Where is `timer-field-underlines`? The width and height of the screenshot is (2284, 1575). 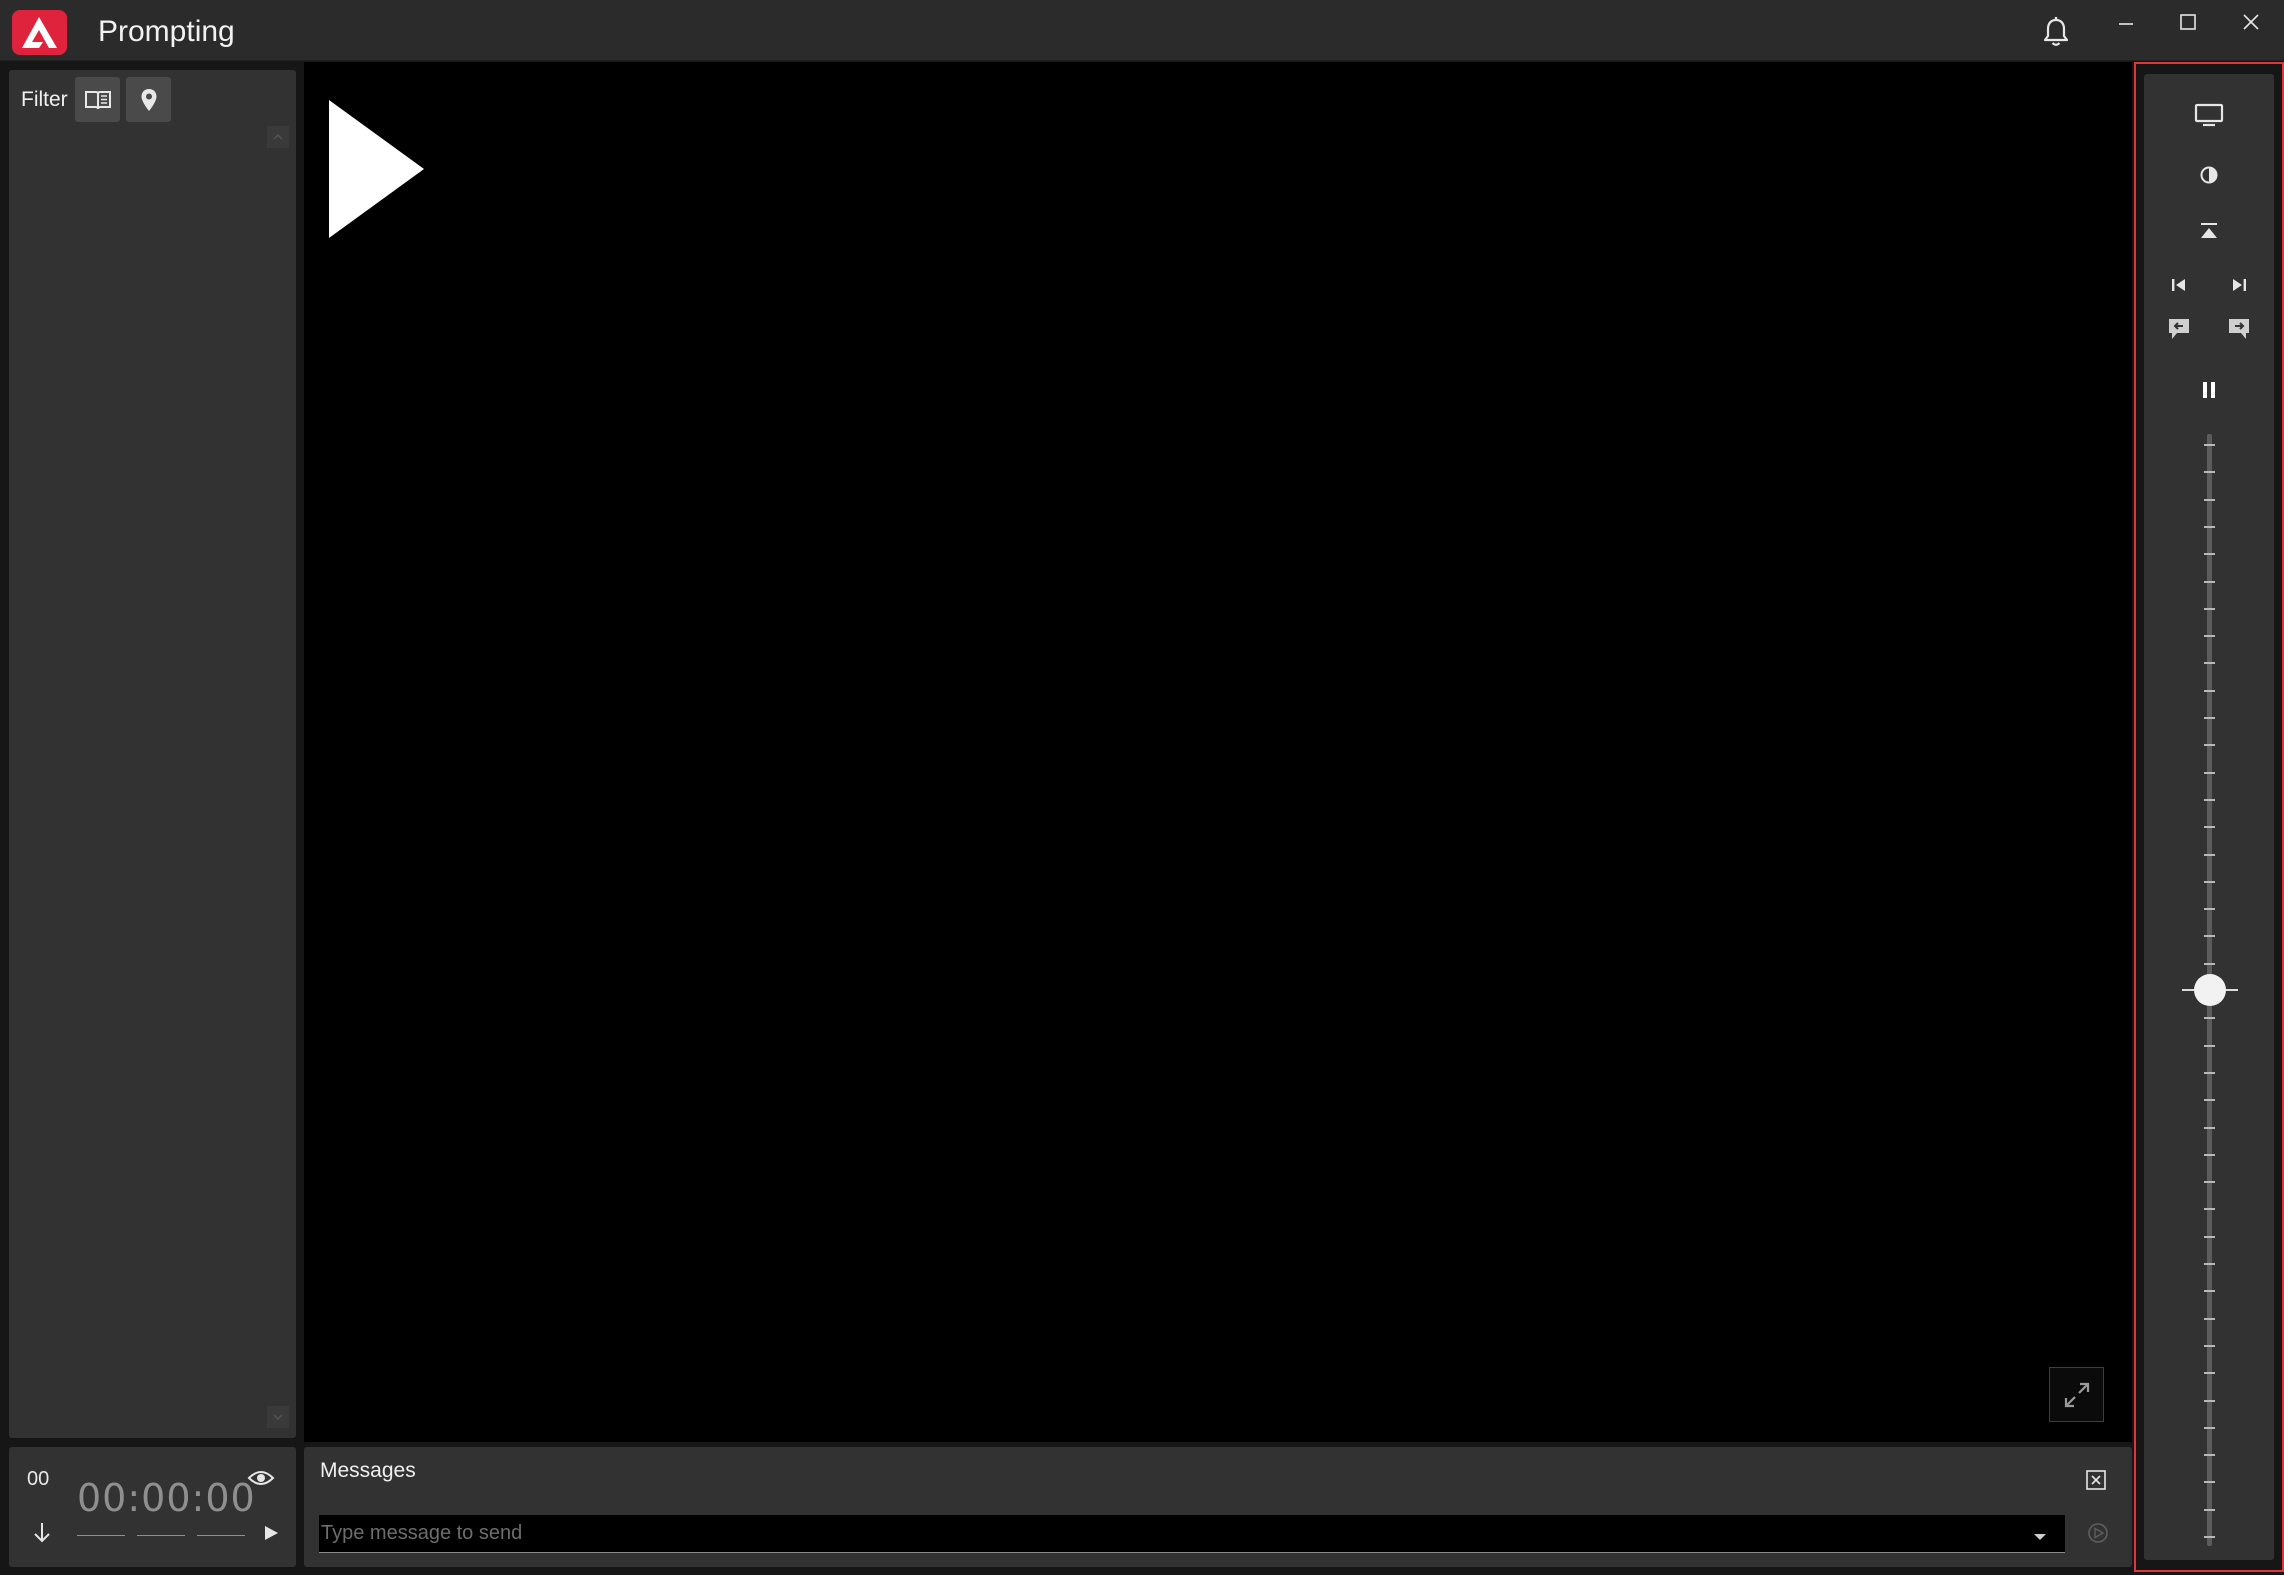 timer-field-underlines is located at coordinates (161, 1536).